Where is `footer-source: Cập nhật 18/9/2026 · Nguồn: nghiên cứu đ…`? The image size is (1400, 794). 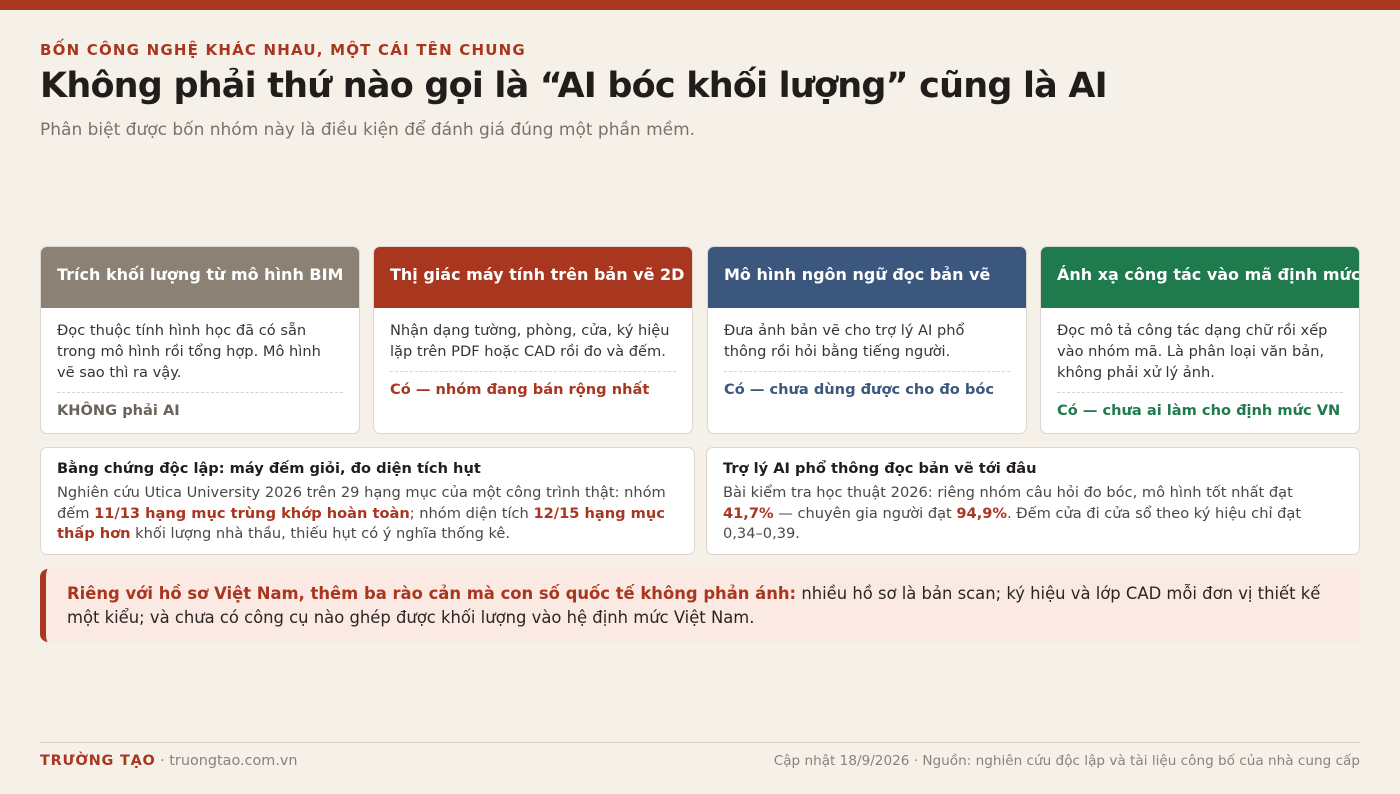 footer-source: Cập nhật 18/9/2026 · Nguồn: nghiên cứu đ… is located at coordinates (1066, 761).